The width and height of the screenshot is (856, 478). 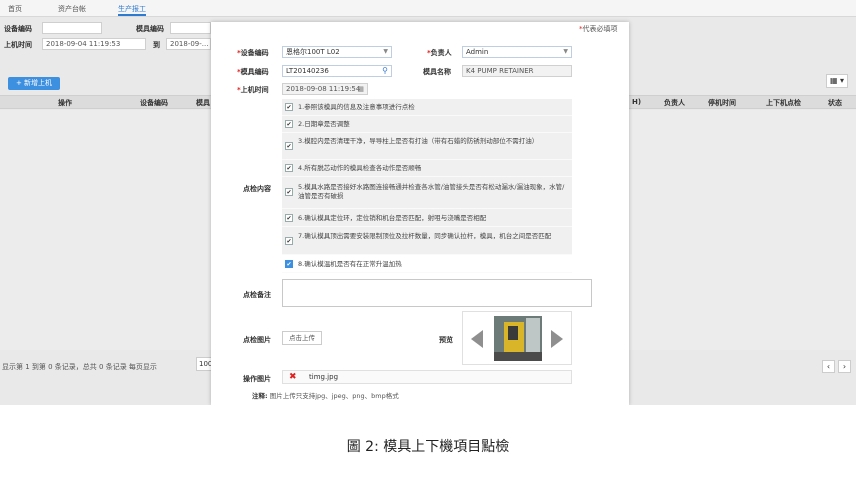 What do you see at coordinates (79, 367) in the screenshot?
I see `pagination-summary: 显示第 1 到第 0 条记录，总共 0 条记录 每页显示` at bounding box center [79, 367].